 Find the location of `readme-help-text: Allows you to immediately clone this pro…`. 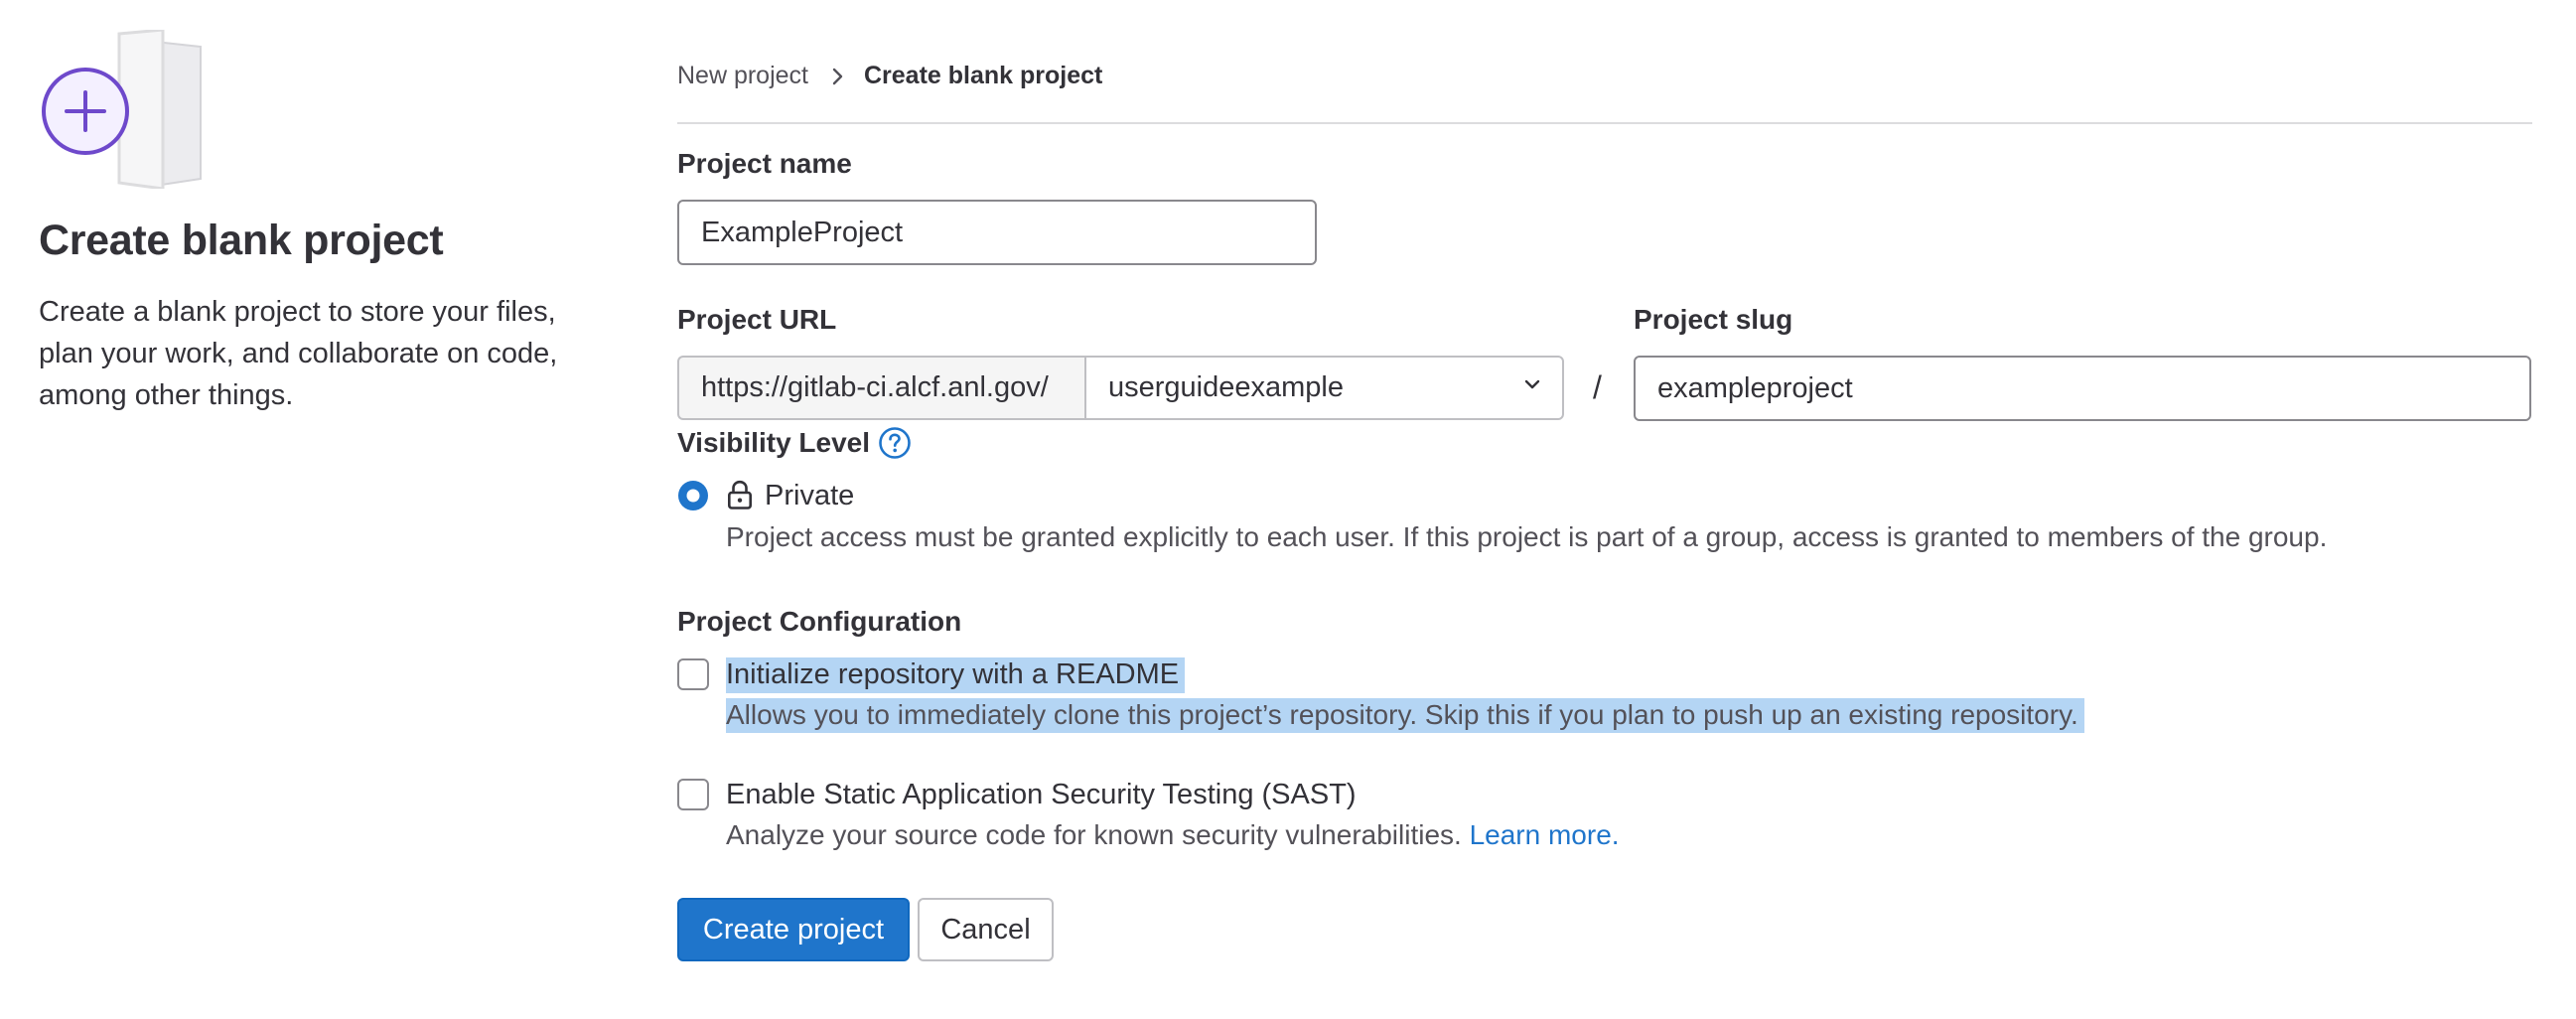

readme-help-text: Allows you to immediately clone this pro… is located at coordinates (1405, 716).